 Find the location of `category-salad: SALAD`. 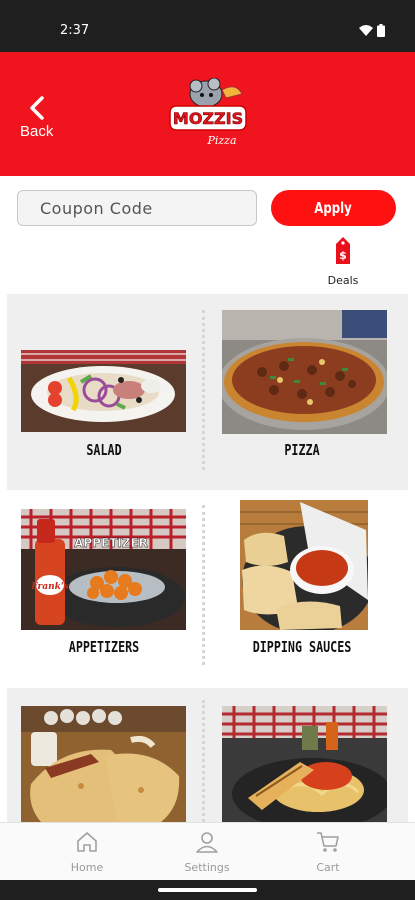

category-salad: SALAD is located at coordinates (104, 390).